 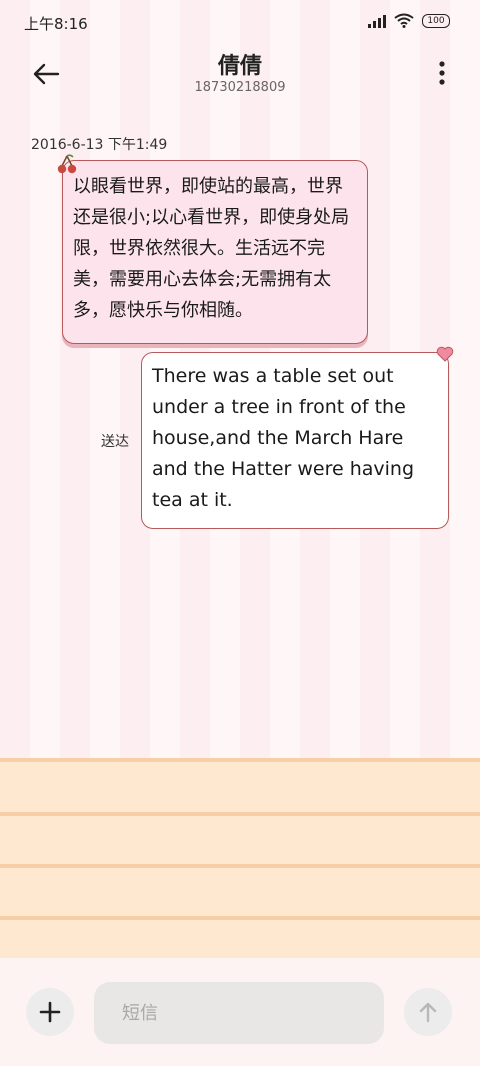 What do you see at coordinates (377, 21) in the screenshot?
I see `signal-icon` at bounding box center [377, 21].